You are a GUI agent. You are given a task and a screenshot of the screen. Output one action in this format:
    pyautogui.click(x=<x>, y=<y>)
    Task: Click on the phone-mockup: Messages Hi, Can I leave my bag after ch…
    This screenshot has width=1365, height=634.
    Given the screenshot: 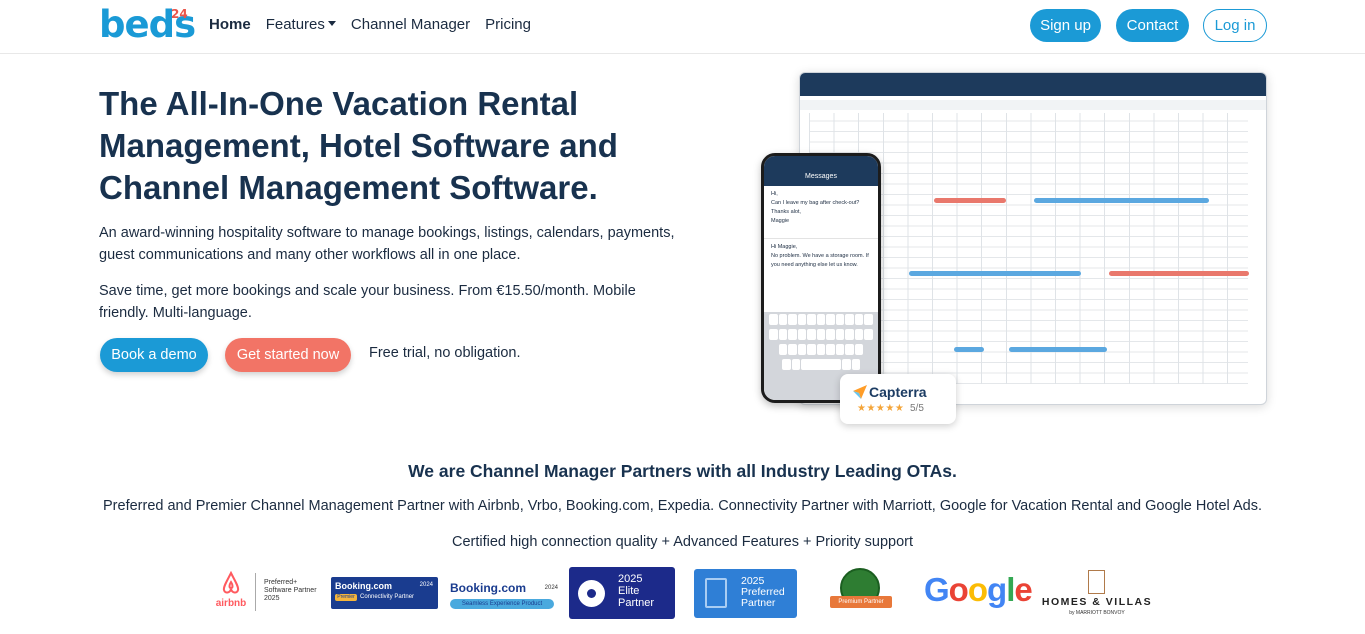 What is the action you would take?
    pyautogui.click(x=821, y=278)
    